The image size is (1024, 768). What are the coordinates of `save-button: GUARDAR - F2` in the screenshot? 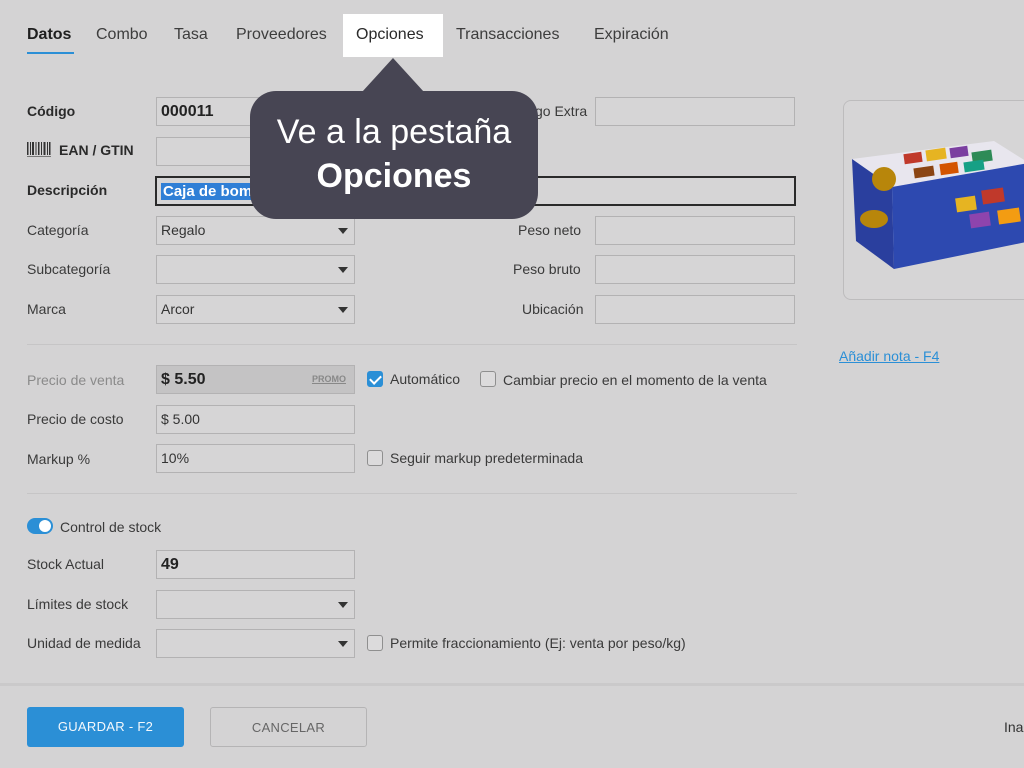 It's located at (105, 727).